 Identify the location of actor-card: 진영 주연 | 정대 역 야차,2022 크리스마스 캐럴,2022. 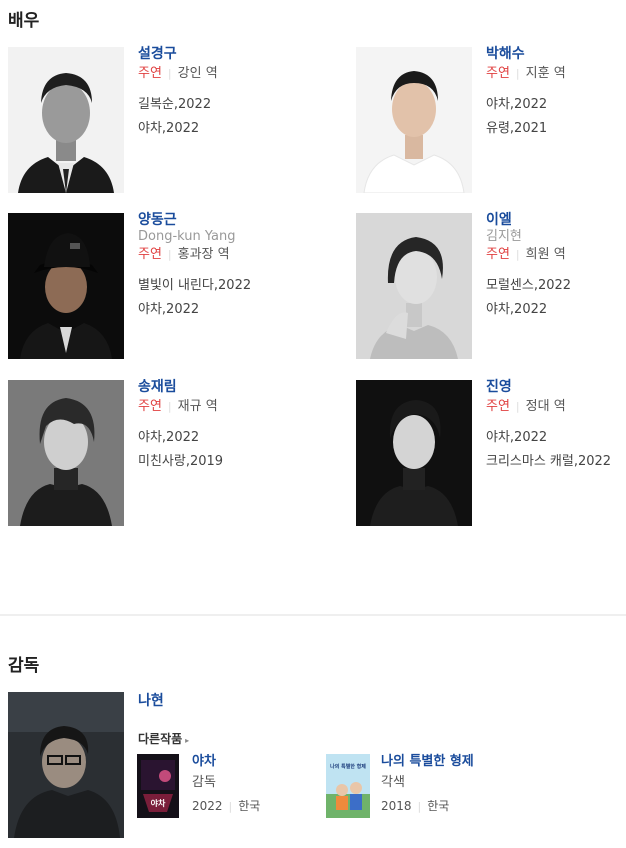
(491, 452).